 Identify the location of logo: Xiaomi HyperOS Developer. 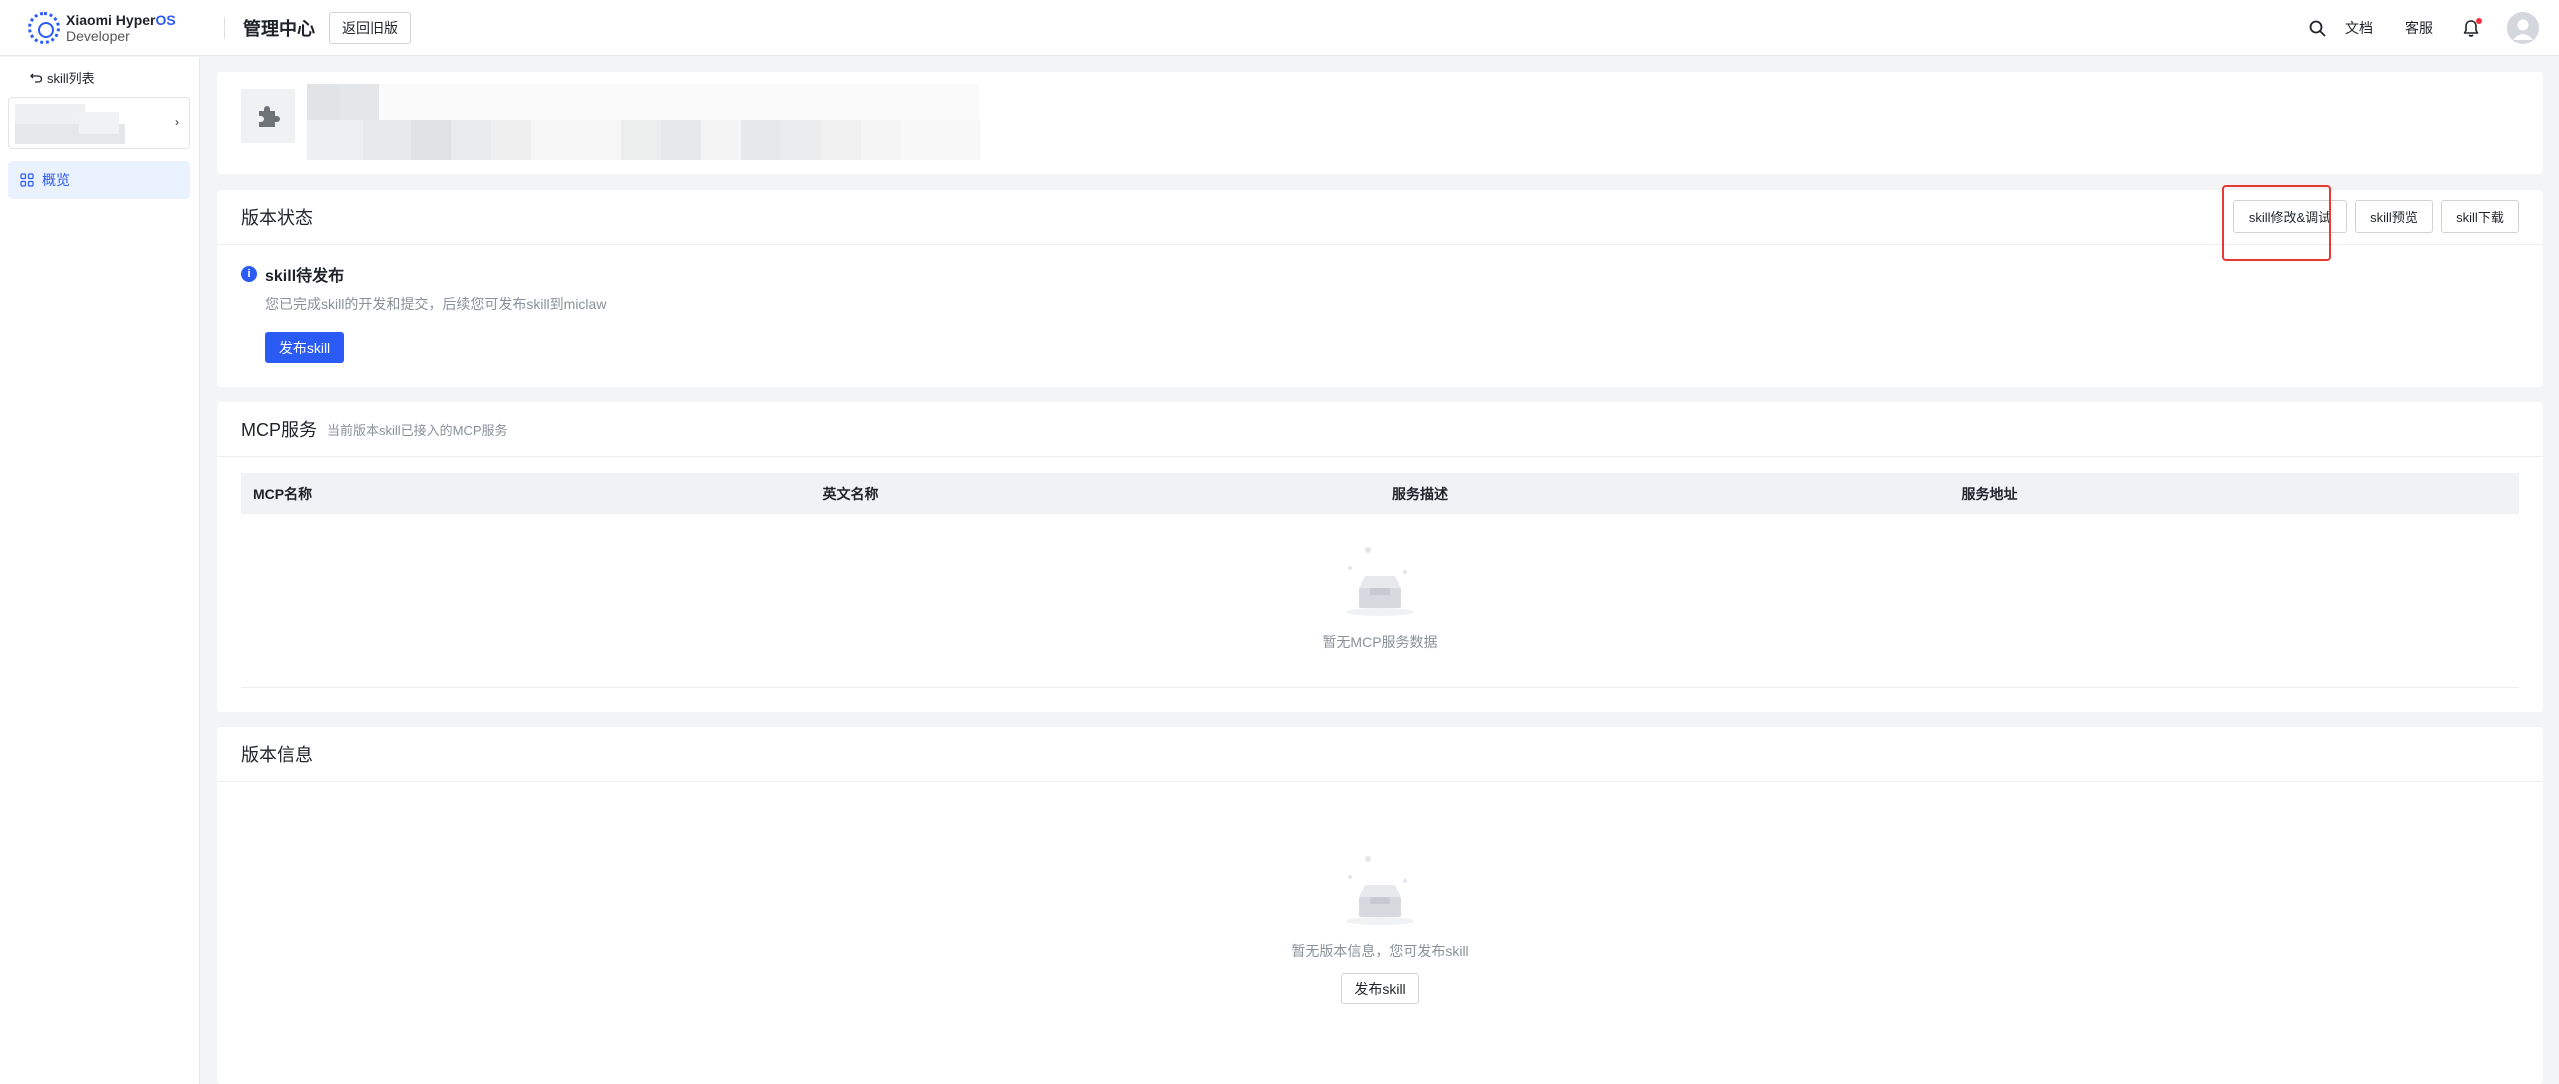
(112, 27).